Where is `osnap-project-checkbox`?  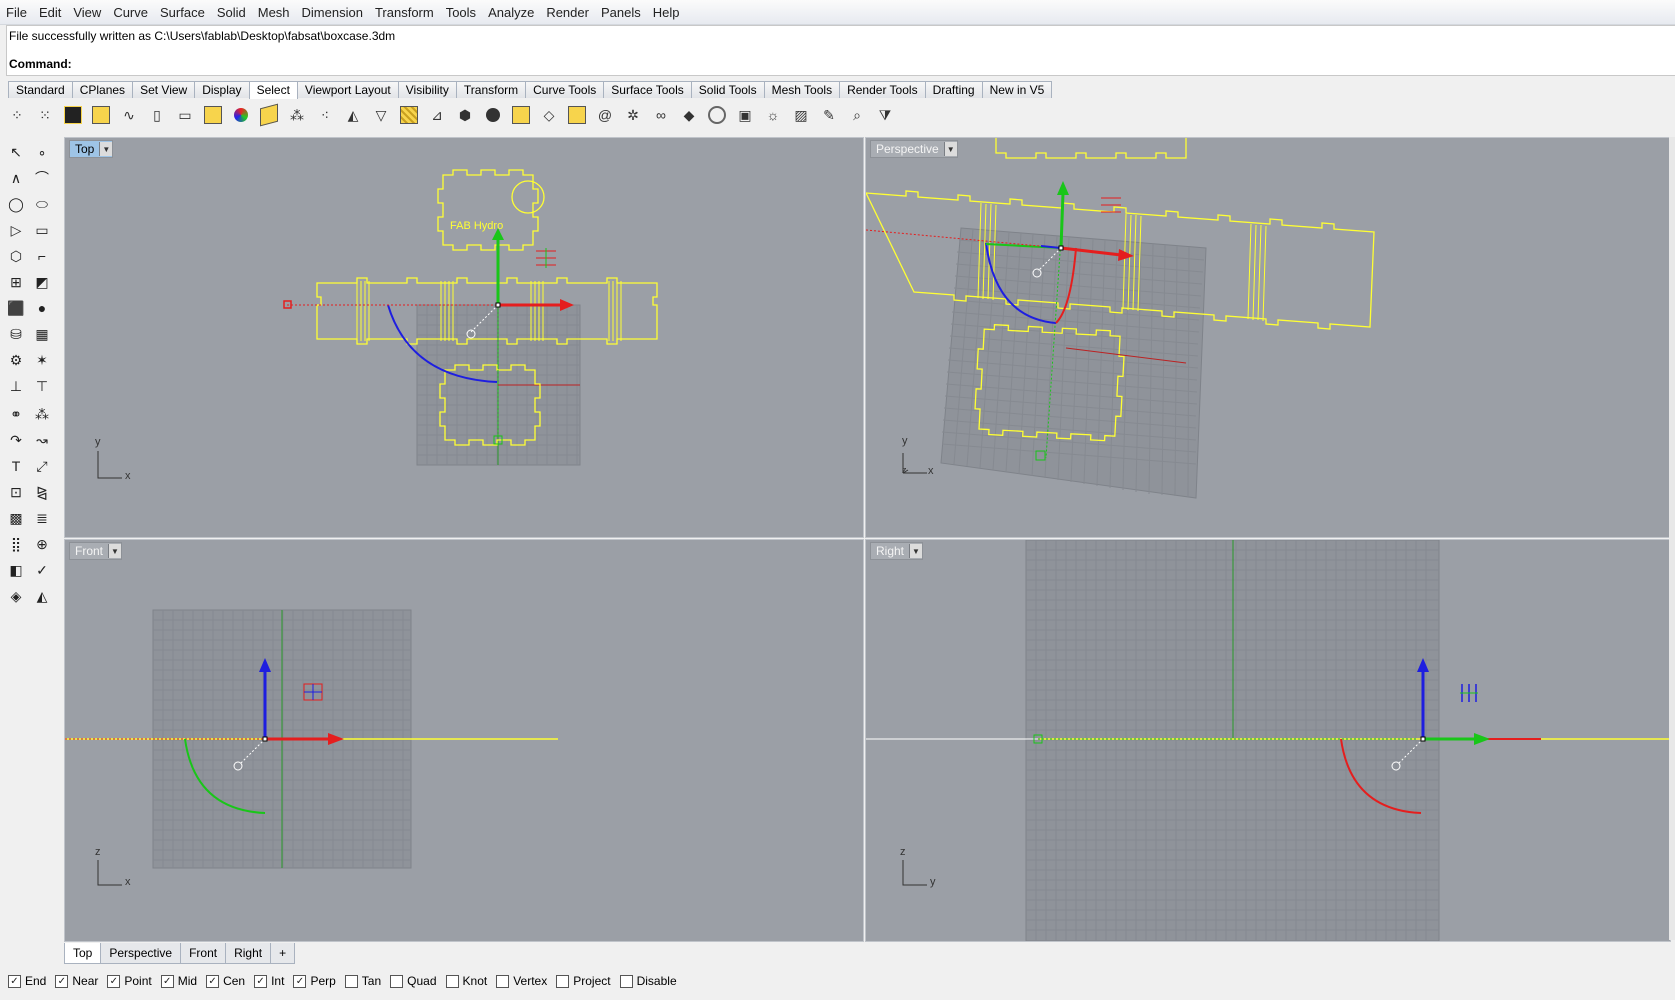 osnap-project-checkbox is located at coordinates (563, 981).